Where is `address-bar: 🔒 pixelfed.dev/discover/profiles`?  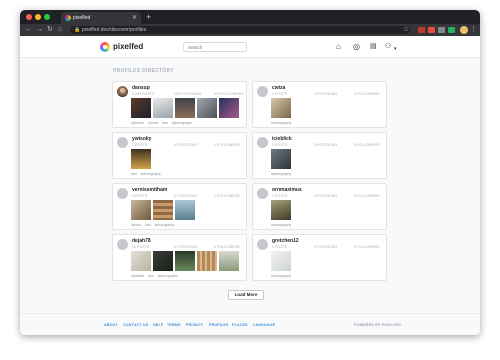 address-bar: 🔒 pixelfed.dev/discover/profiles is located at coordinates (240, 30).